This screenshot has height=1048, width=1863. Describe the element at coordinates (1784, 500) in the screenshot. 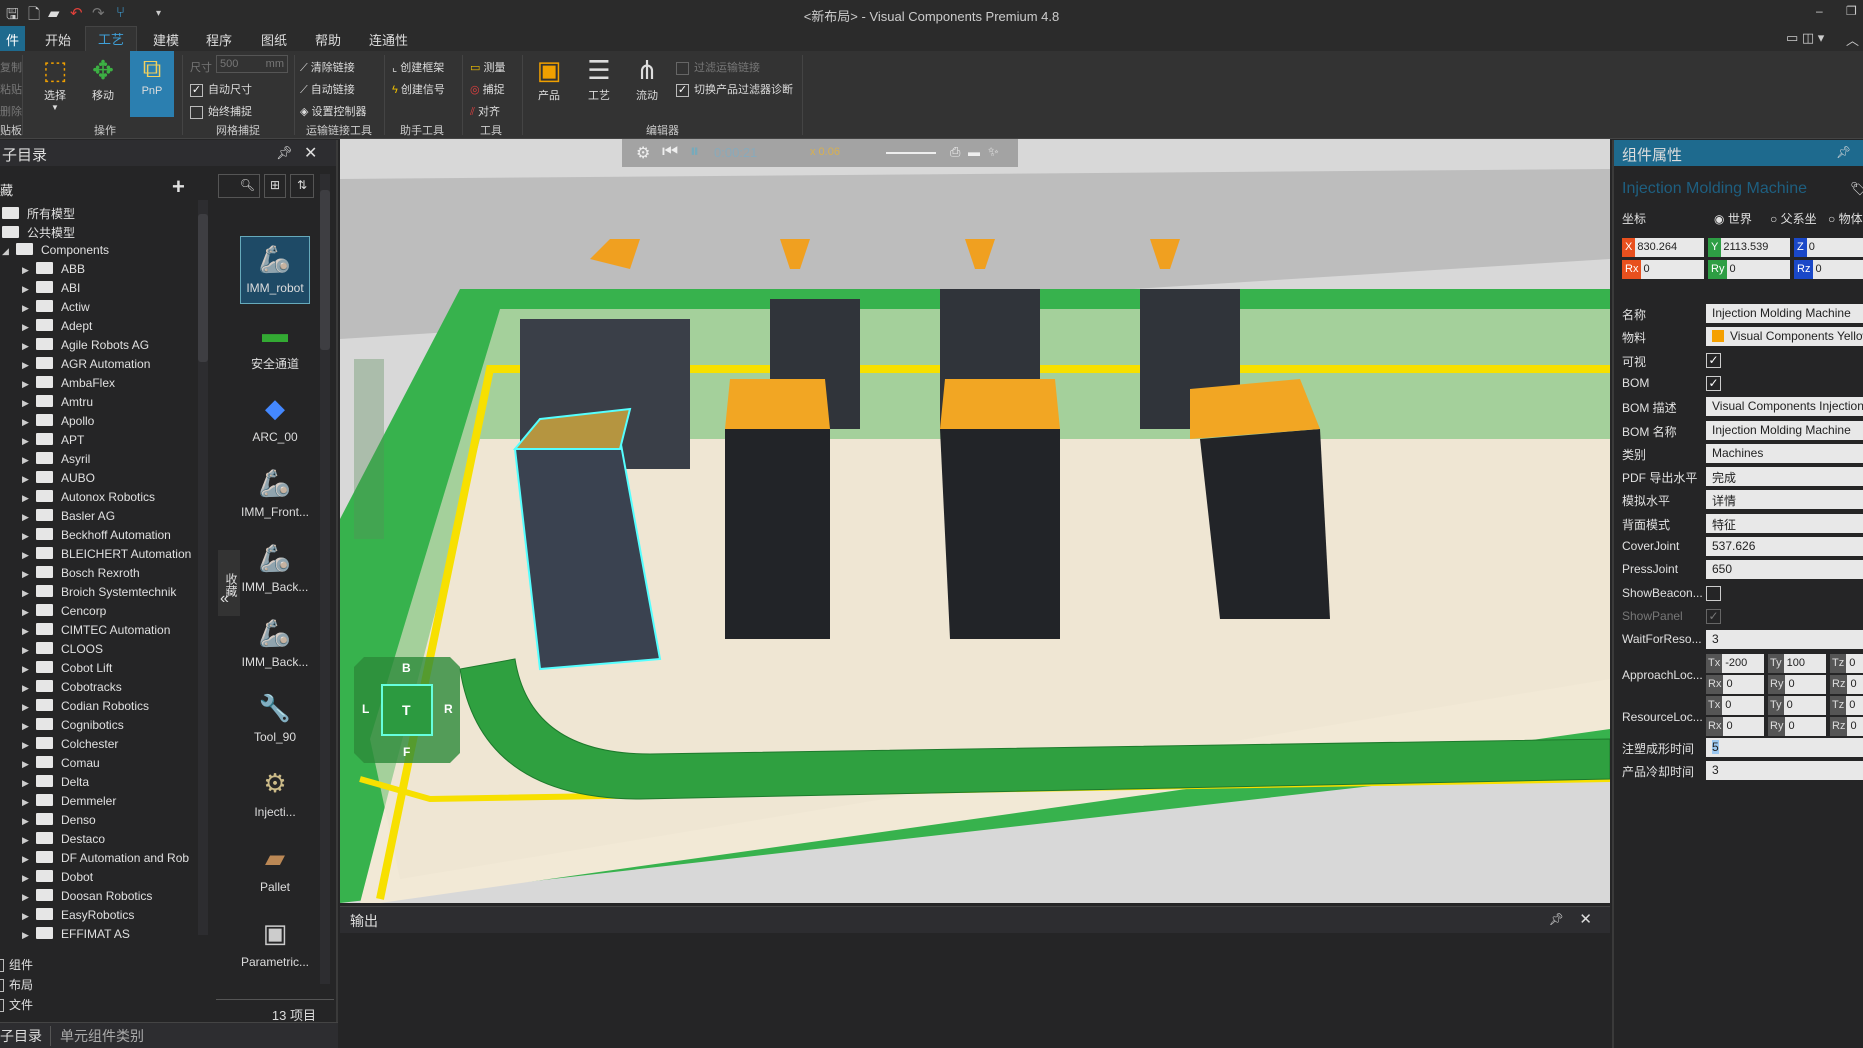

I see `property-value: 详情` at that location.